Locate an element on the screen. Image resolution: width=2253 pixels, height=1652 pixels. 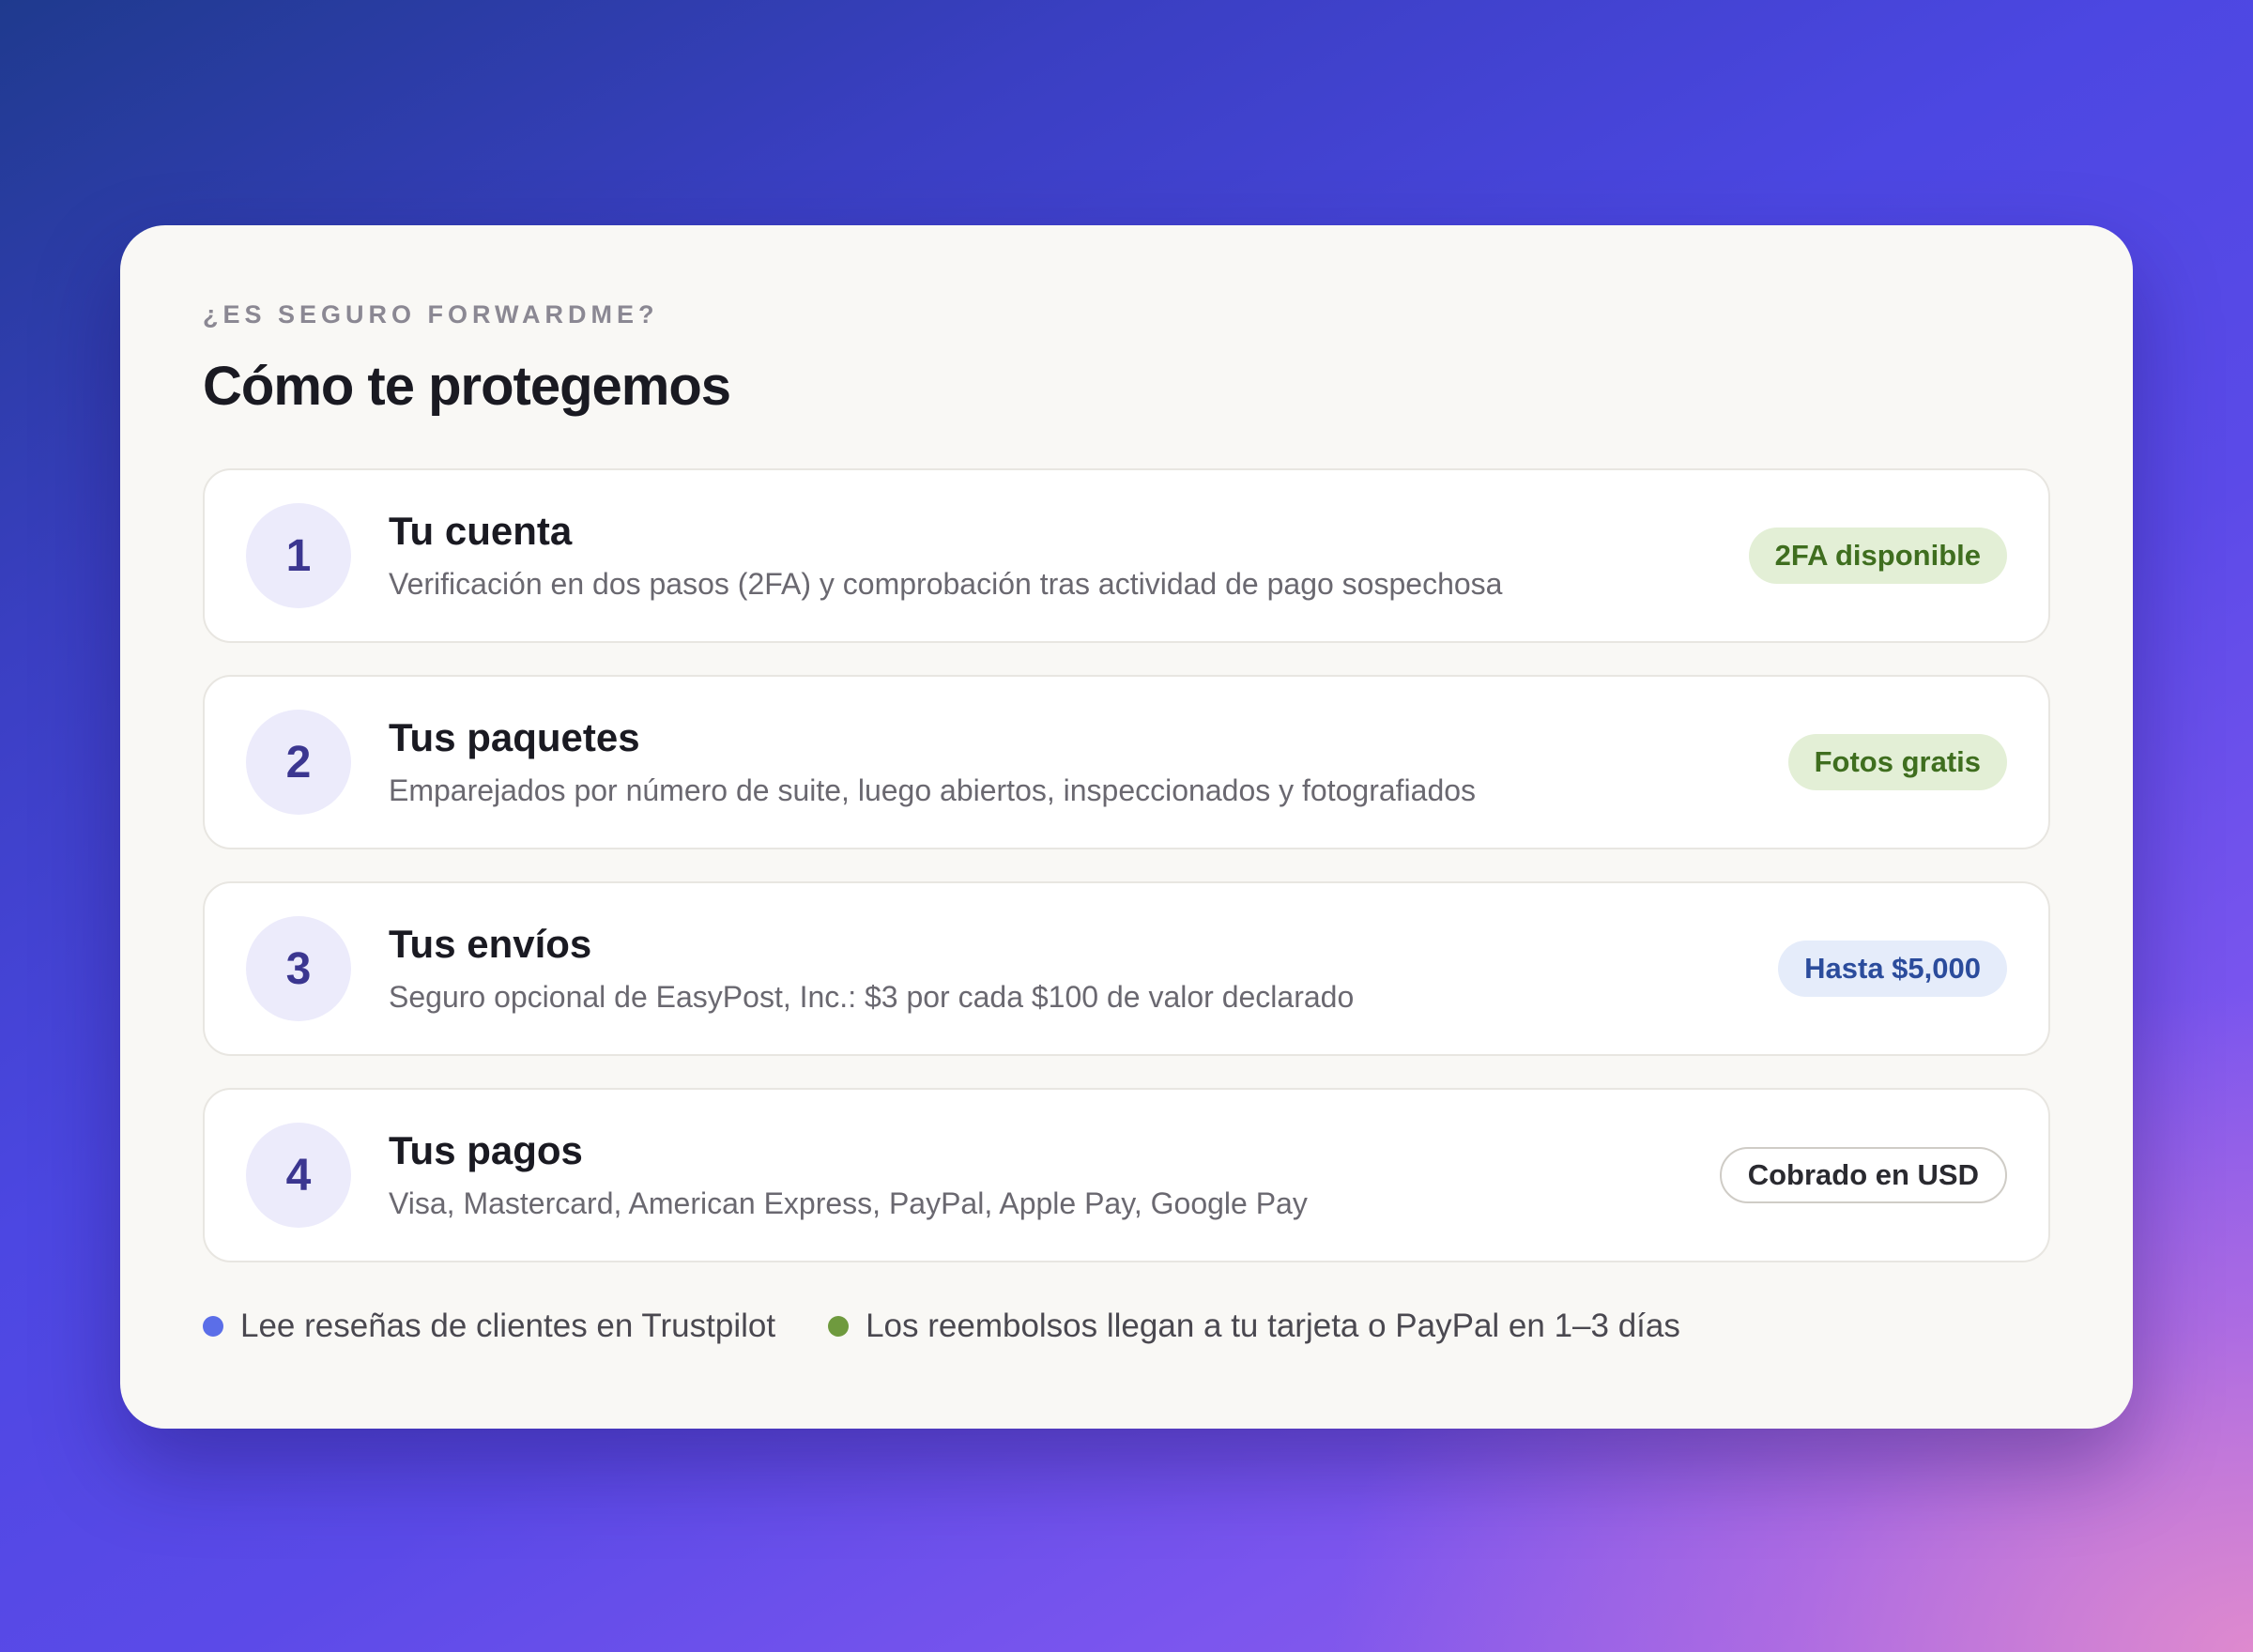
section-eyebrow: ¿ES SEGURO FORWARDME? is located at coordinates (431, 314).